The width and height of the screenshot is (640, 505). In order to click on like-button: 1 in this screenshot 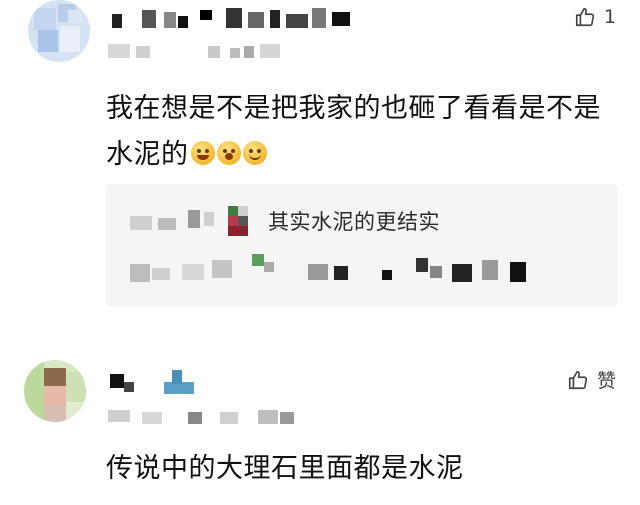, I will do `click(595, 17)`.